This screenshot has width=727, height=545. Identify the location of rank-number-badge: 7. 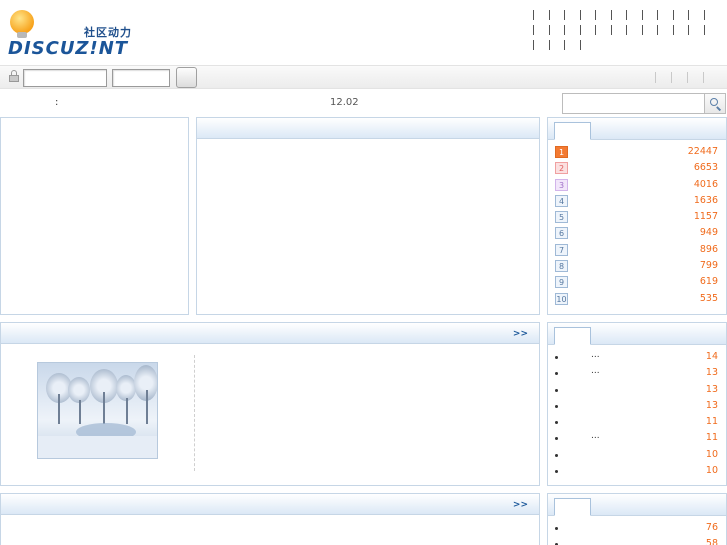
(561, 249).